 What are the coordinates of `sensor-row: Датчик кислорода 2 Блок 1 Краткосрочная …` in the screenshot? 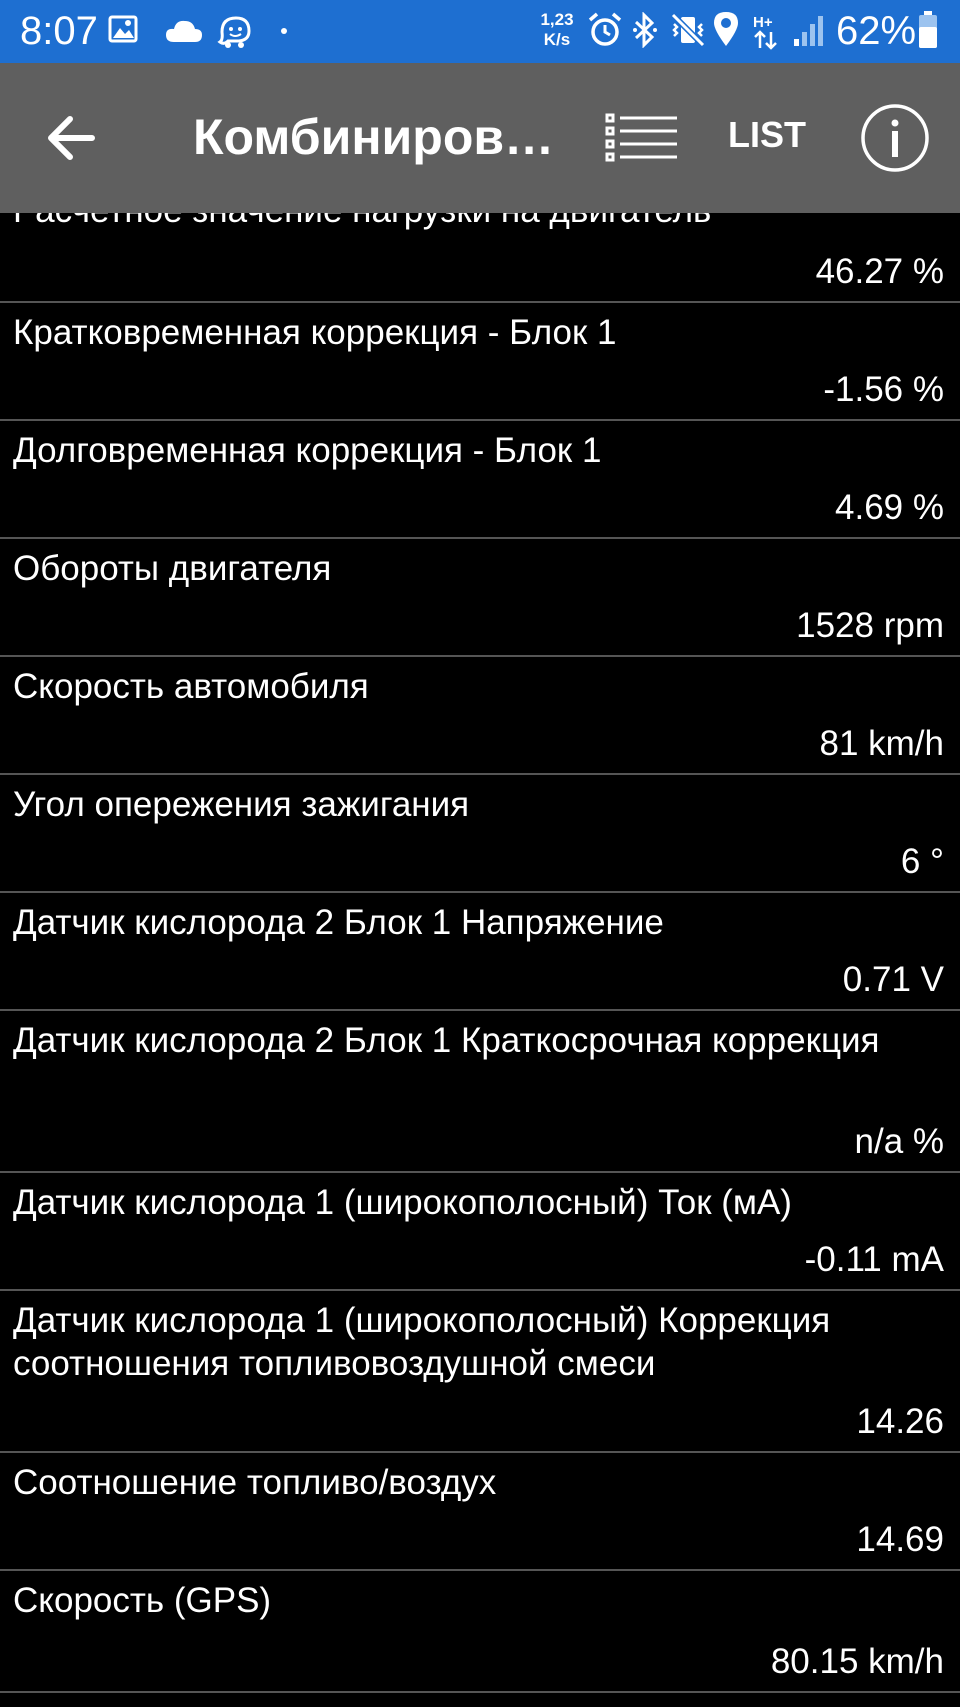 It's located at (480, 1092).